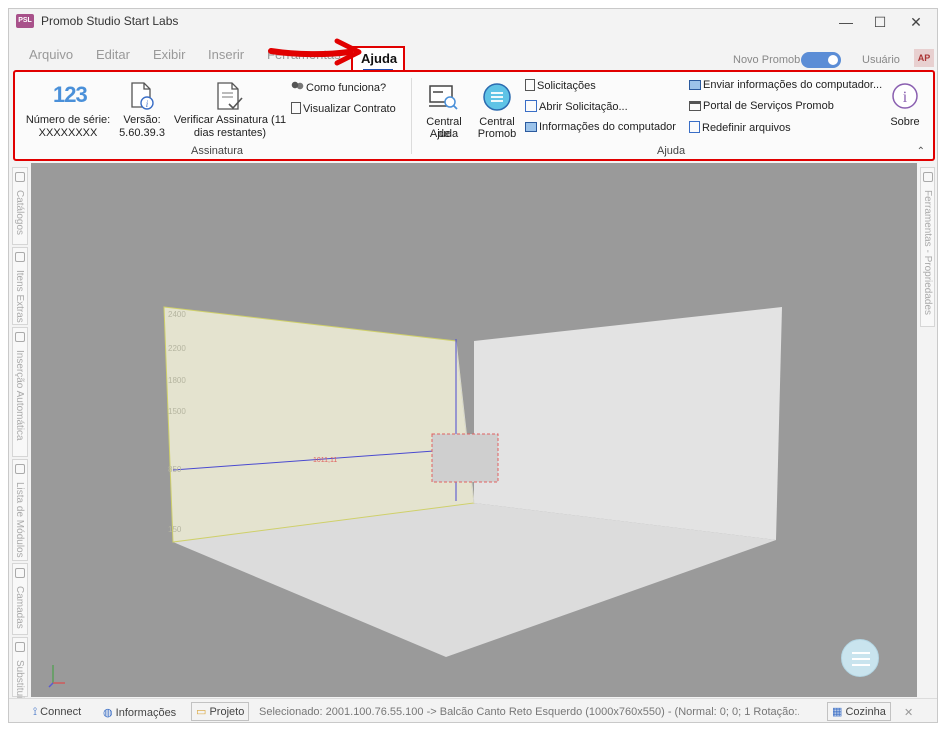 This screenshot has height=729, width=947. Describe the element at coordinates (70, 94) in the screenshot. I see `serial-number-icon: 123` at that location.